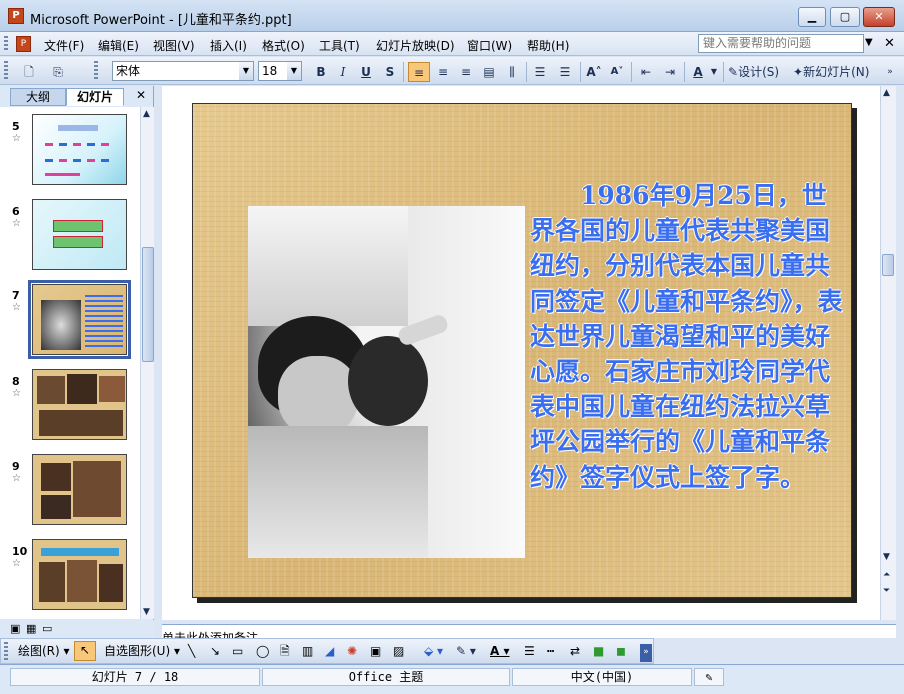  Describe the element at coordinates (529, 631) in the screenshot. I see `notes-pane: 单击此处添加备注` at that location.